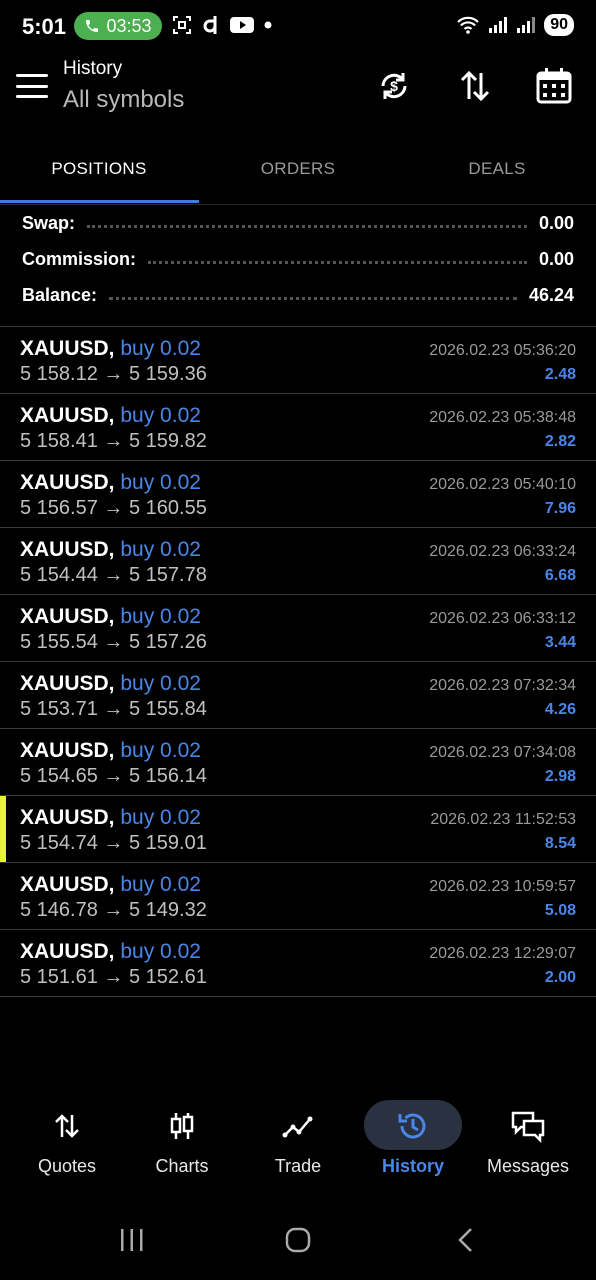  Describe the element at coordinates (502, 886) in the screenshot. I see `deal-time: 2026.02.23 10:59:57` at that location.